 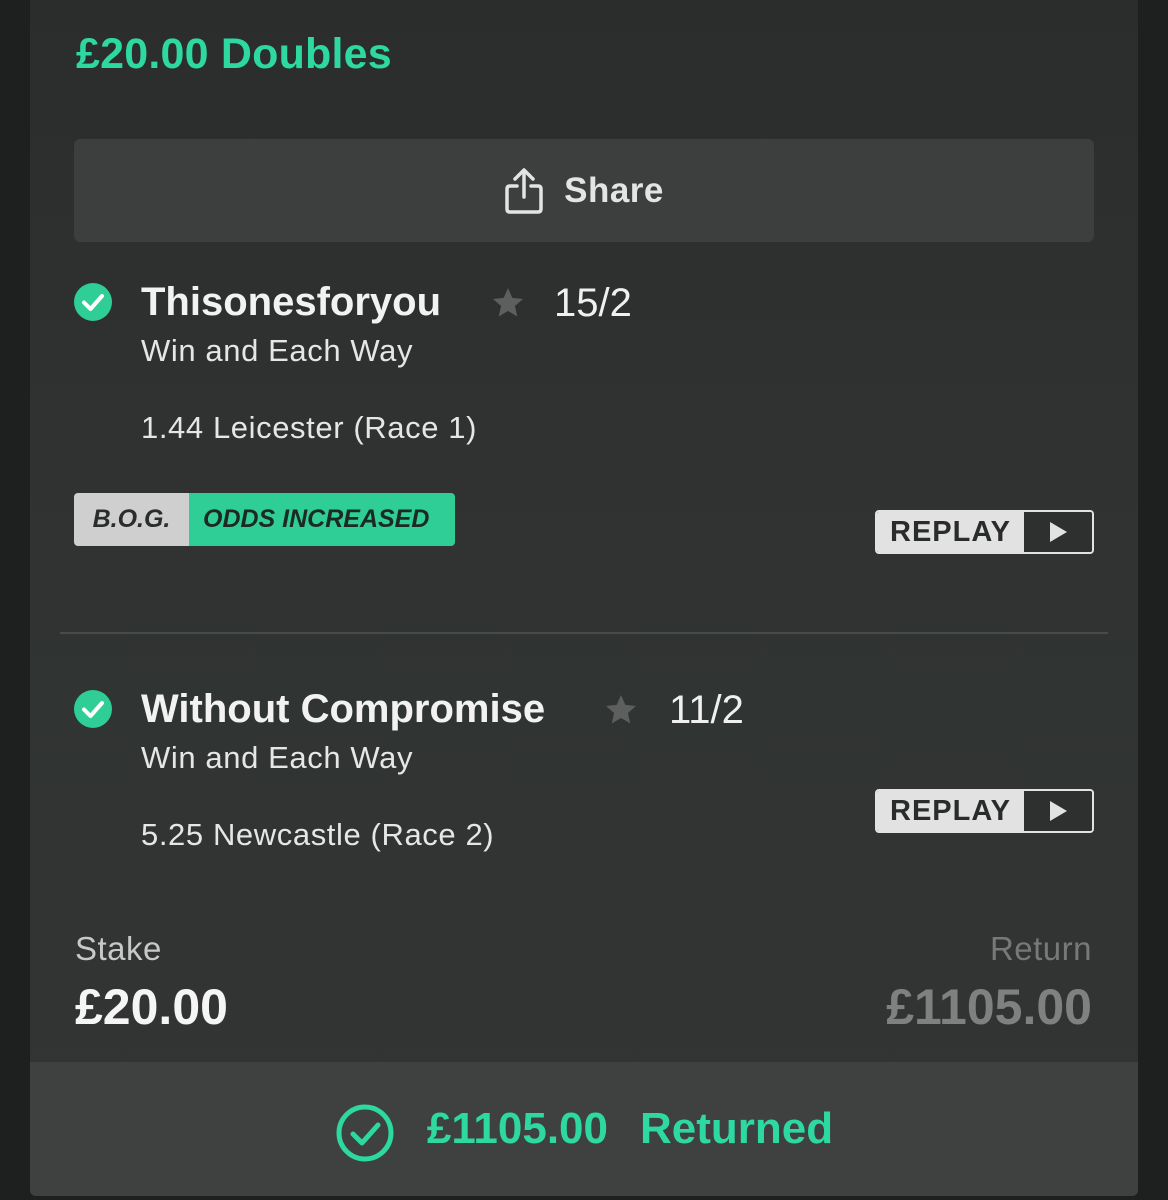 I want to click on stake-value: £20.00, so click(x=151, y=1007).